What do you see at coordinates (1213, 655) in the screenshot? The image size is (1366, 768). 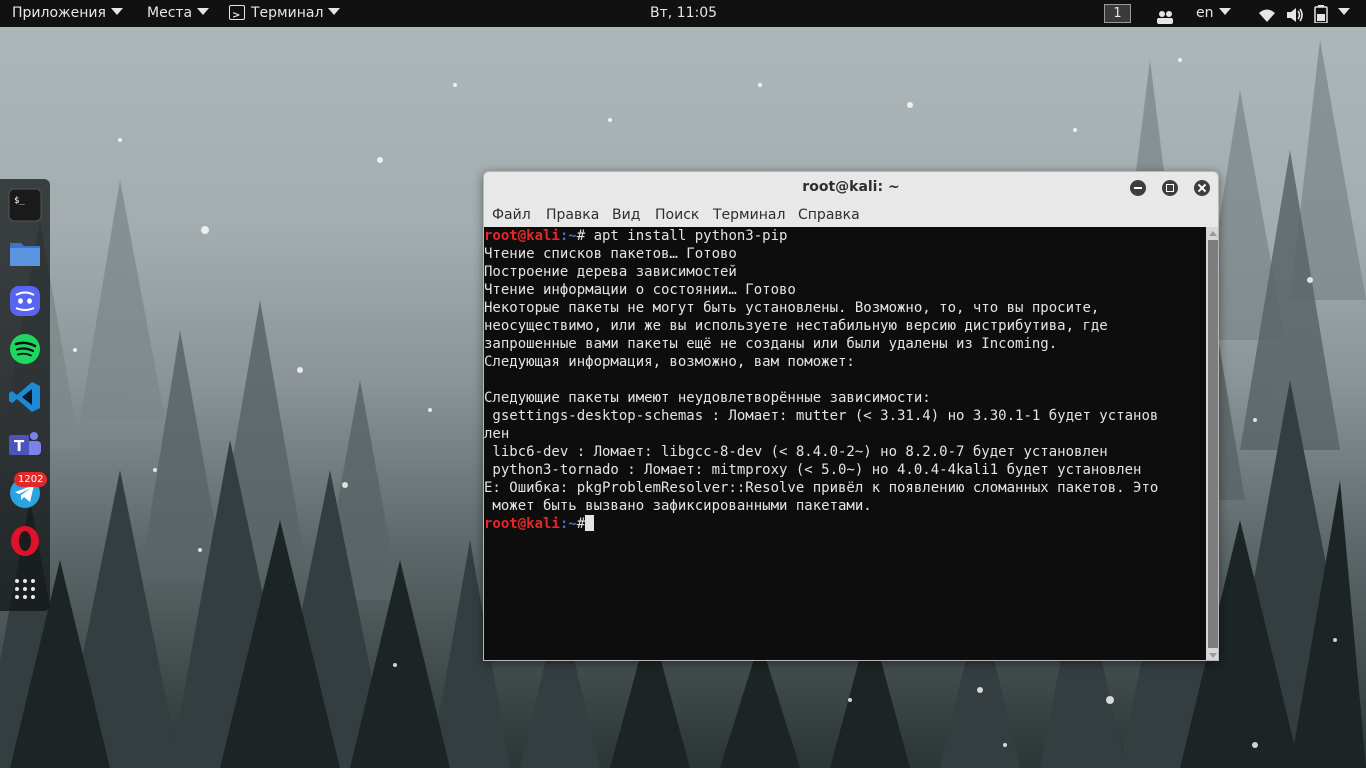 I see `scroll-down-arrow-icon` at bounding box center [1213, 655].